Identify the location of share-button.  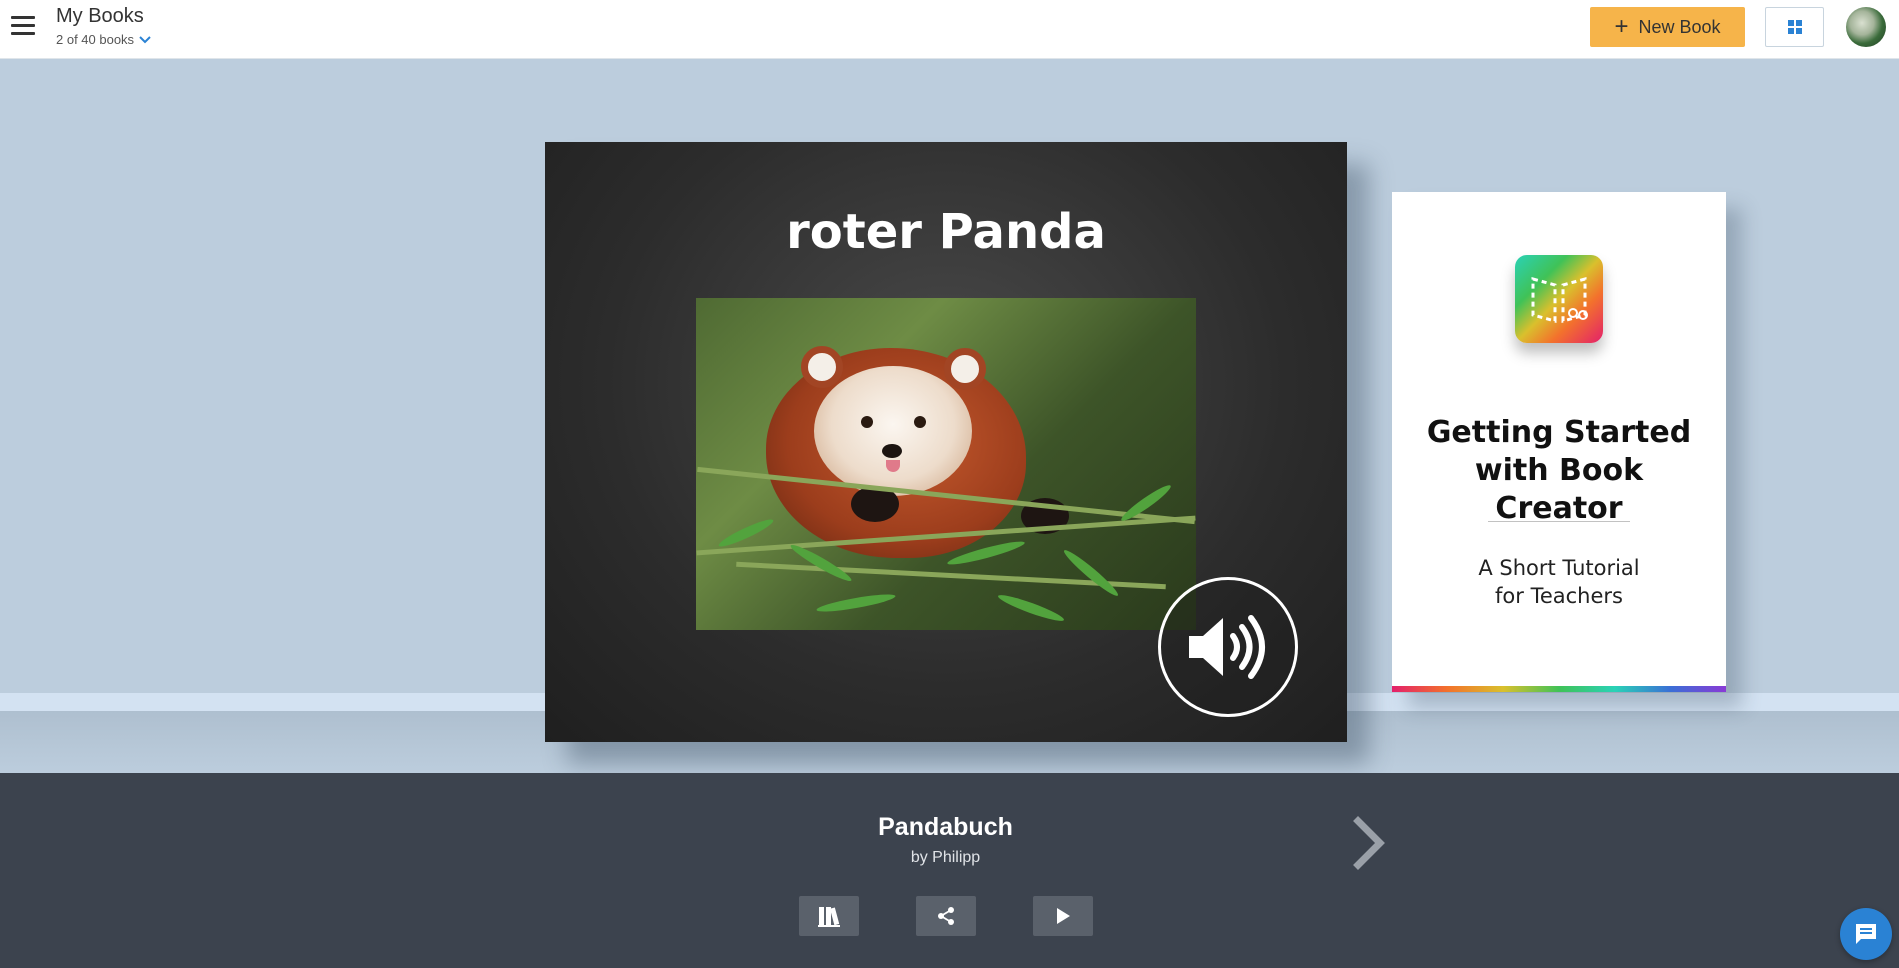
(946, 916).